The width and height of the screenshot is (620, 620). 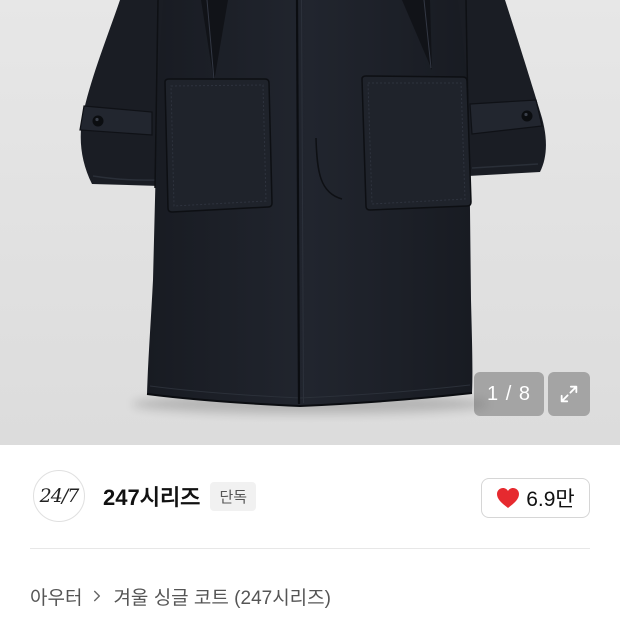 What do you see at coordinates (508, 498) in the screenshot?
I see `heart-icon` at bounding box center [508, 498].